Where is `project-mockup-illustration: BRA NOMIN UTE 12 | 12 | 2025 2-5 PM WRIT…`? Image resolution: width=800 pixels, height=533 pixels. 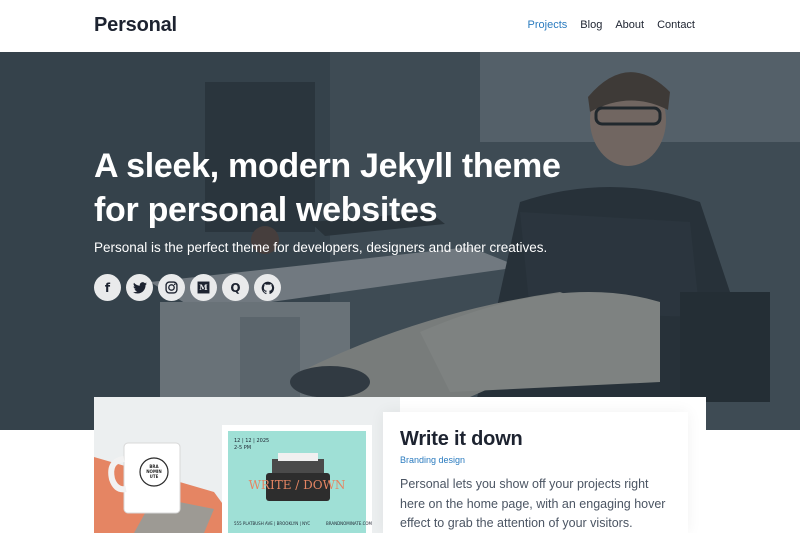 project-mockup-illustration: BRA NOMIN UTE 12 | 12 | 2025 2-5 PM WRIT… is located at coordinates (247, 465).